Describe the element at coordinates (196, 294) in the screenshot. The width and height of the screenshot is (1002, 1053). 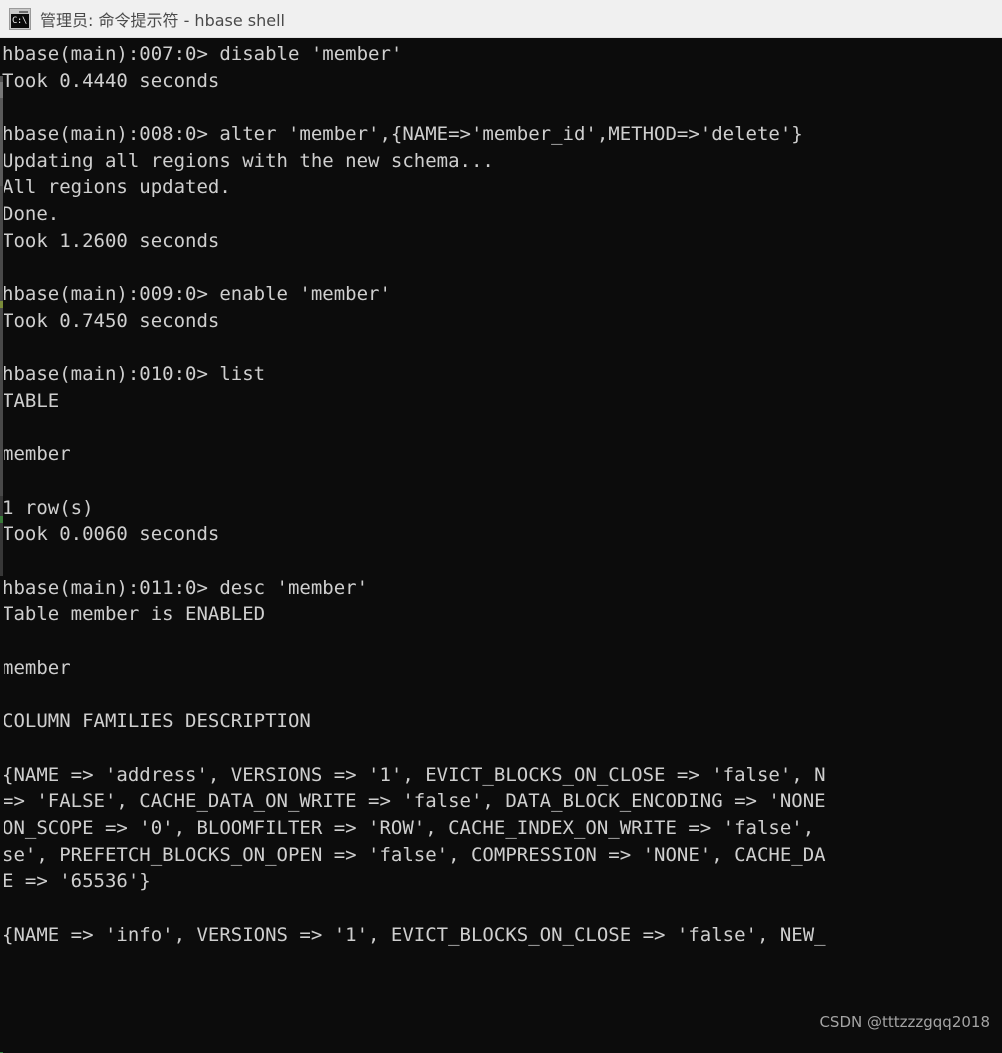
I see `console-line: hbase(main):009:0> enable 'member'` at that location.